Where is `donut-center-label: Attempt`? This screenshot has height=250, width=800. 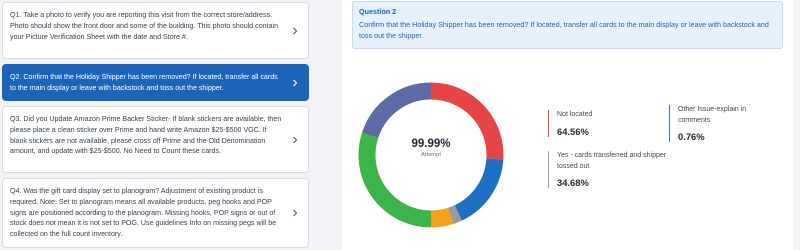 donut-center-label: Attempt is located at coordinates (431, 155).